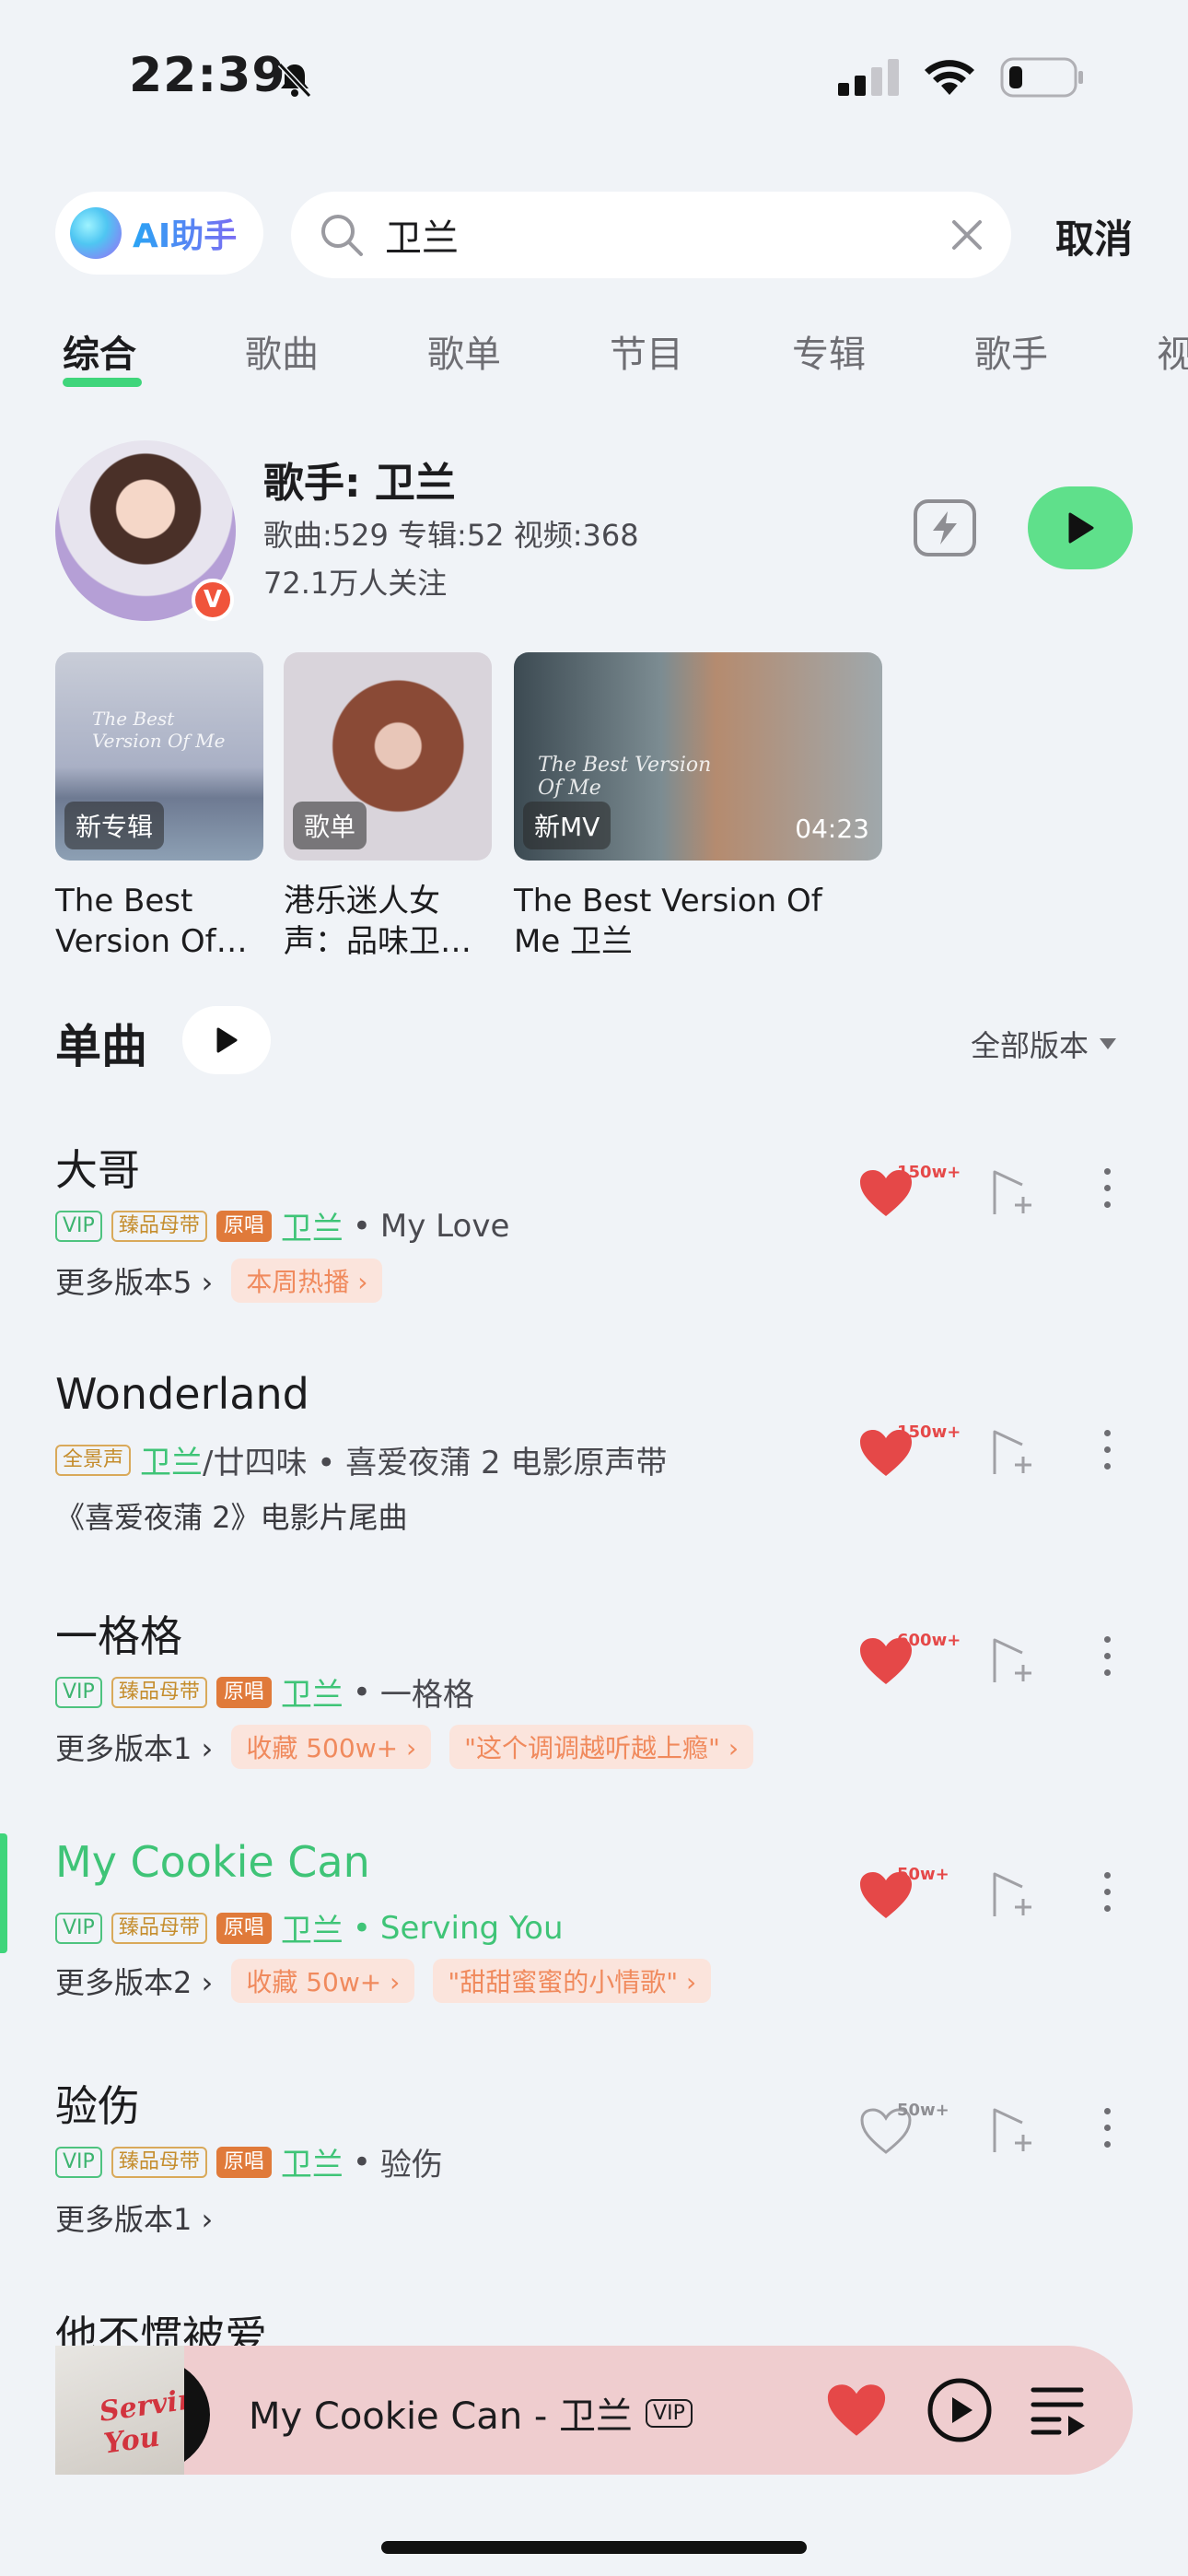 The height and width of the screenshot is (2576, 1188). What do you see at coordinates (134, 1280) in the screenshot?
I see `more-versions-link: 更多版本5 ›` at bounding box center [134, 1280].